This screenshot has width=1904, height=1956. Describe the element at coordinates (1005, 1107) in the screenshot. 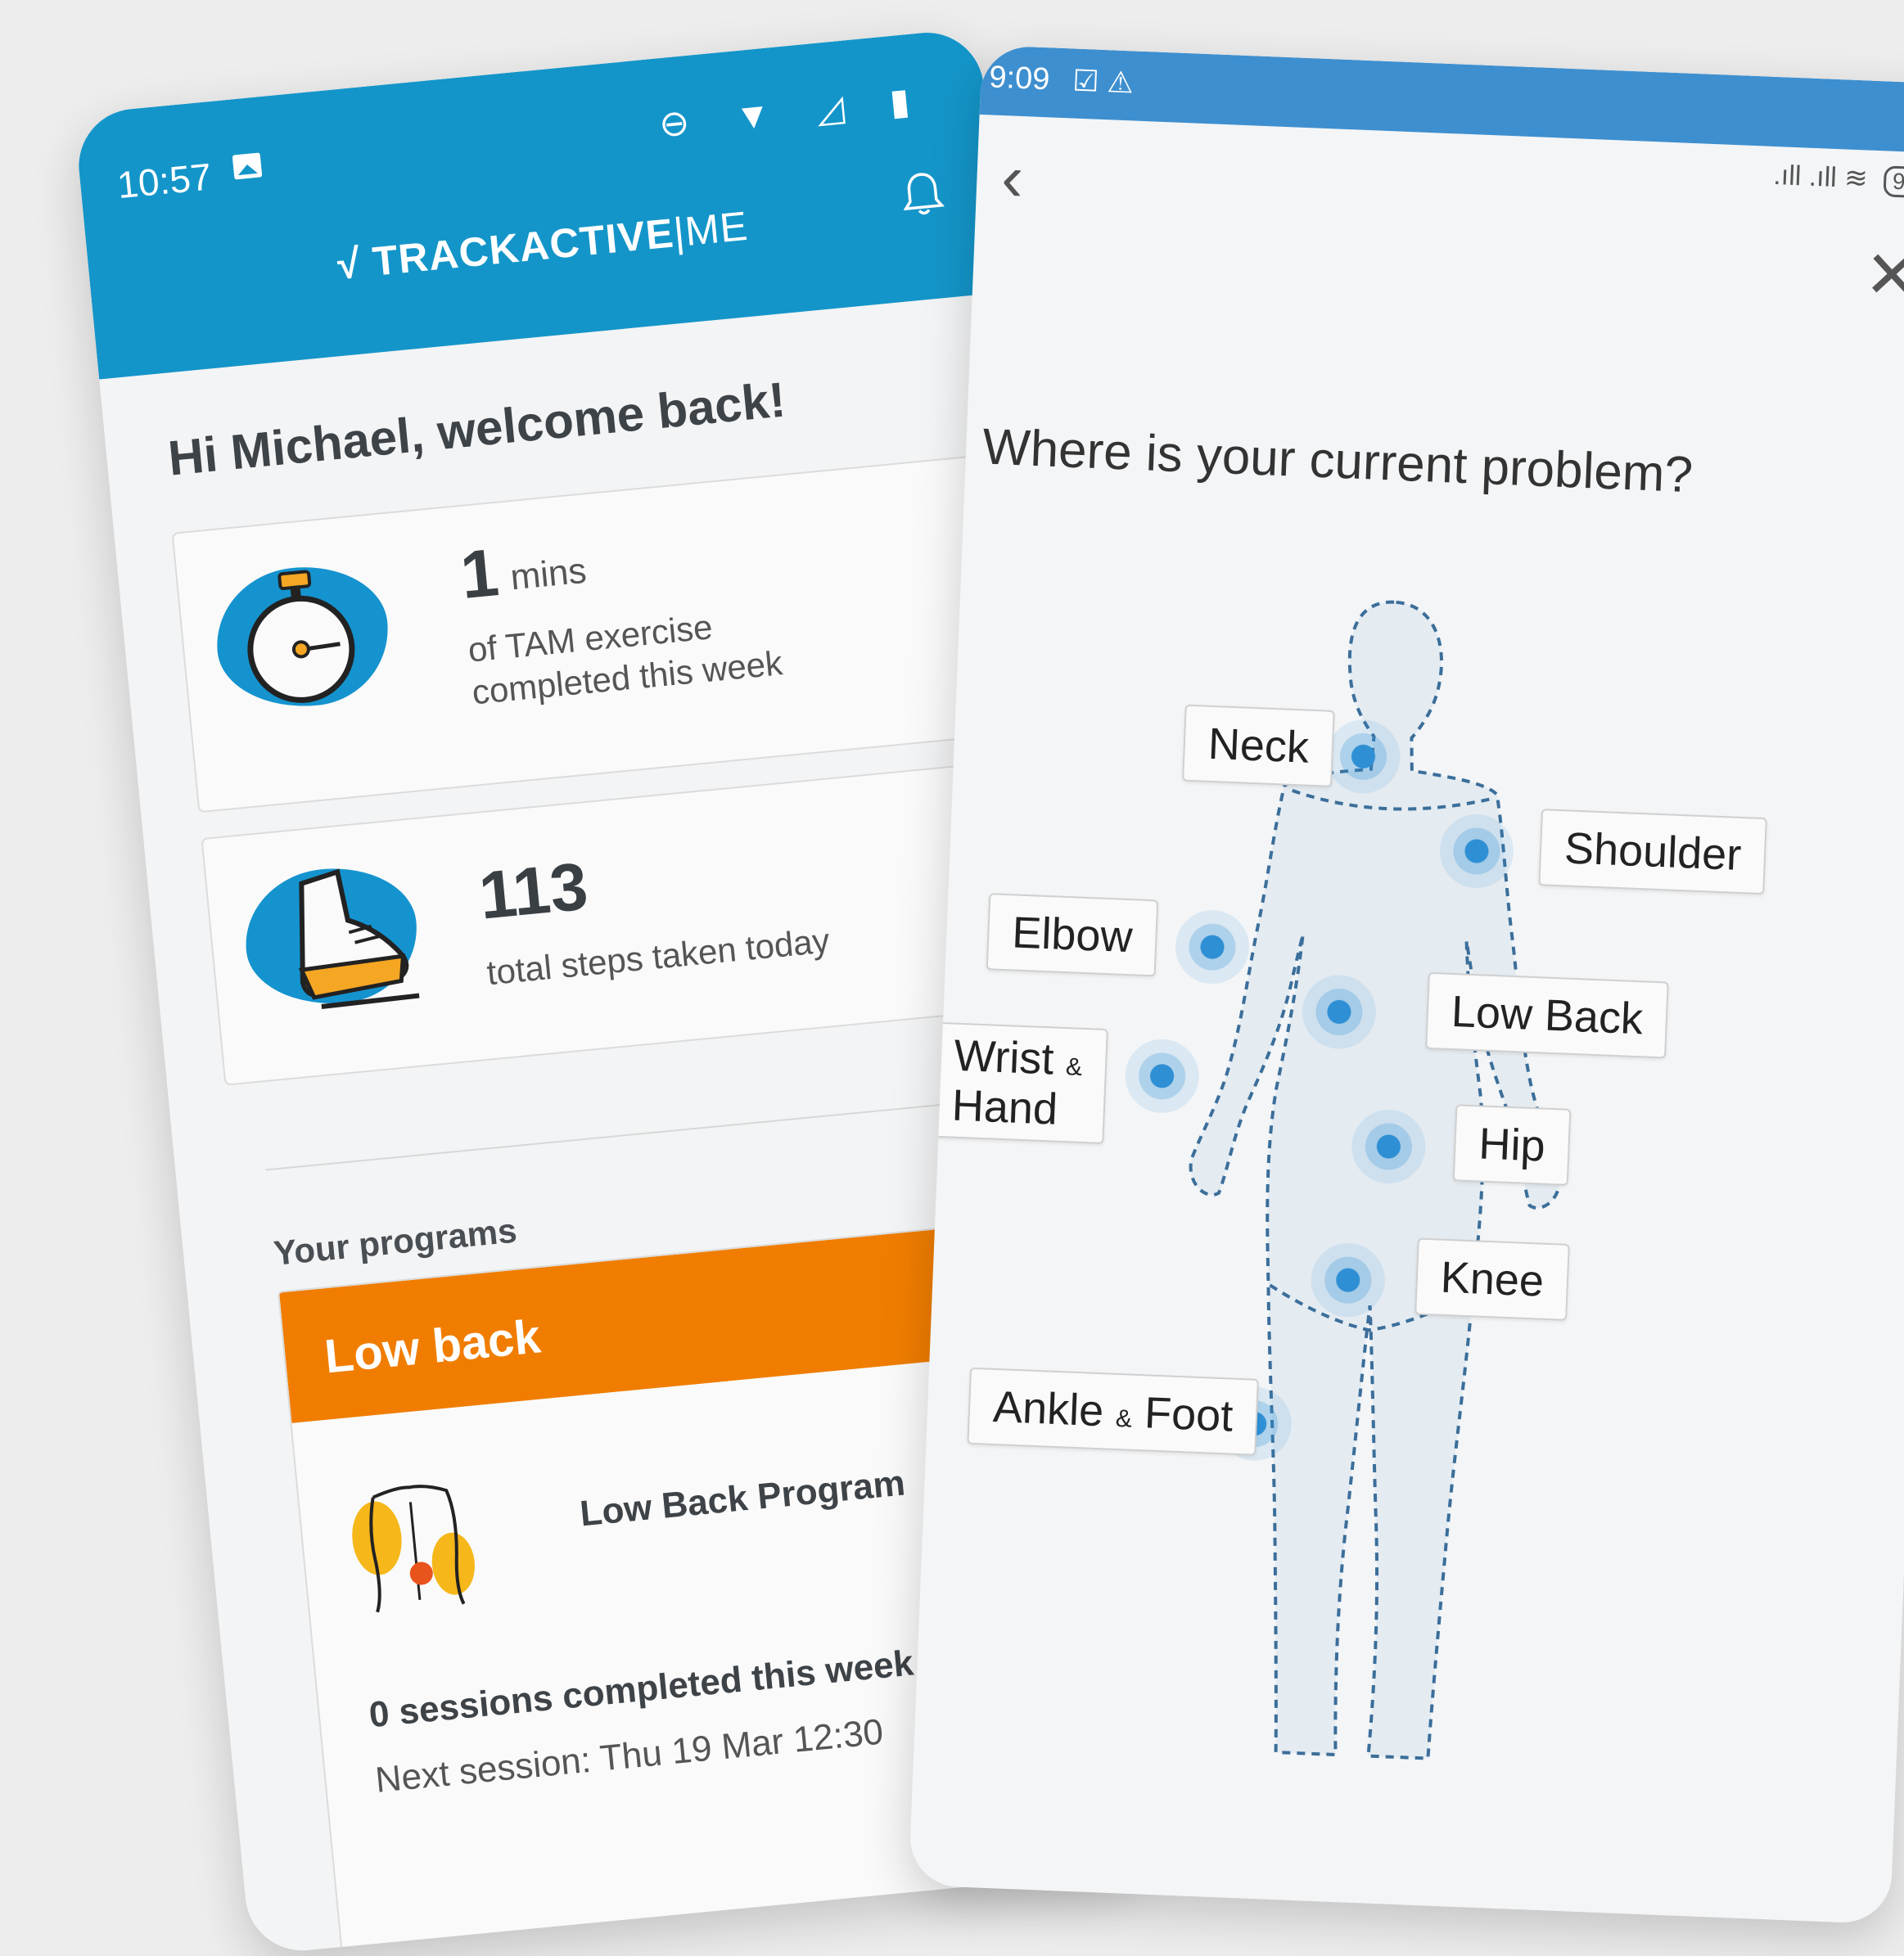

I see `hand-label-text: Hand` at that location.